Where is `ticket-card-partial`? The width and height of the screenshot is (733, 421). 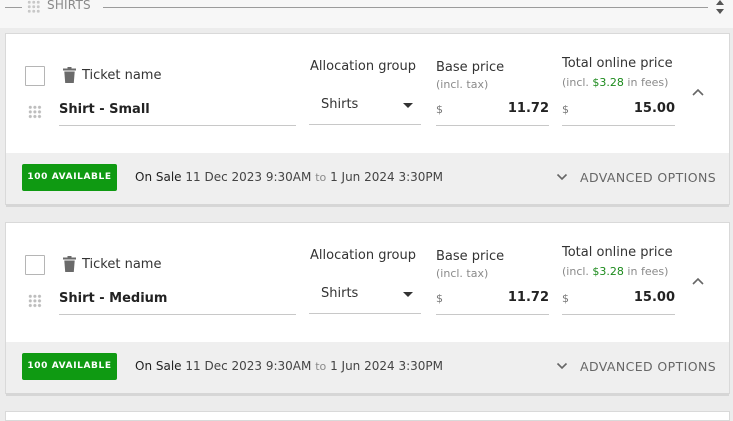
ticket-card-partial is located at coordinates (367, 416).